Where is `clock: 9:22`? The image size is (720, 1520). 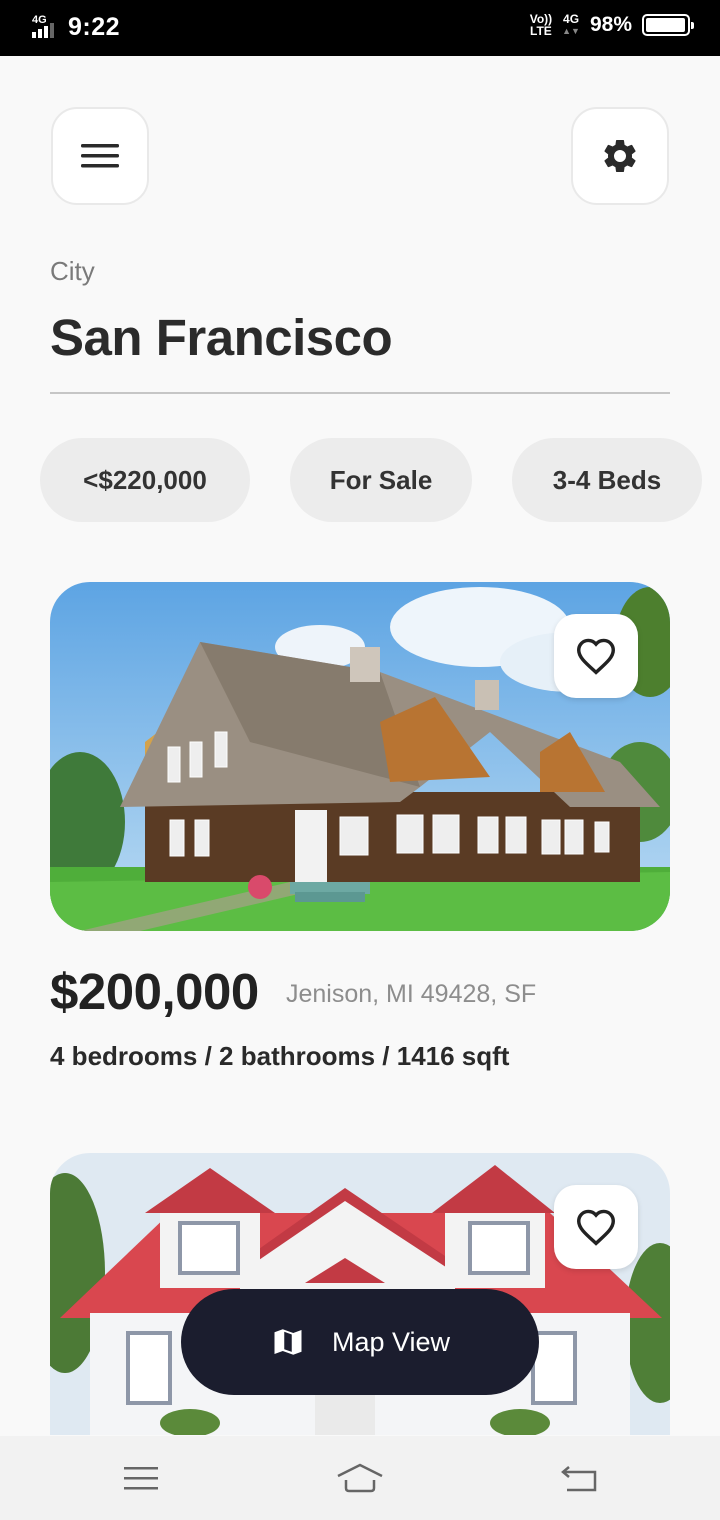
clock: 9:22 is located at coordinates (94, 27).